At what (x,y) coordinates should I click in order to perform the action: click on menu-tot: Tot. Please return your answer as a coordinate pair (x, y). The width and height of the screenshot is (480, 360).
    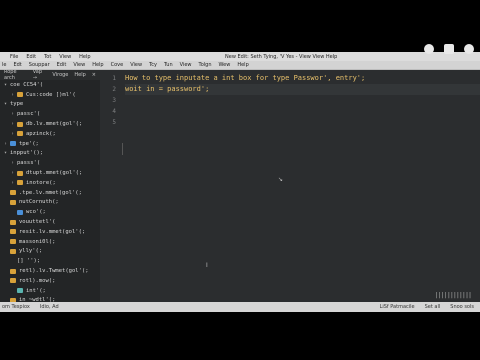
    Looking at the image, I should click on (47, 57).